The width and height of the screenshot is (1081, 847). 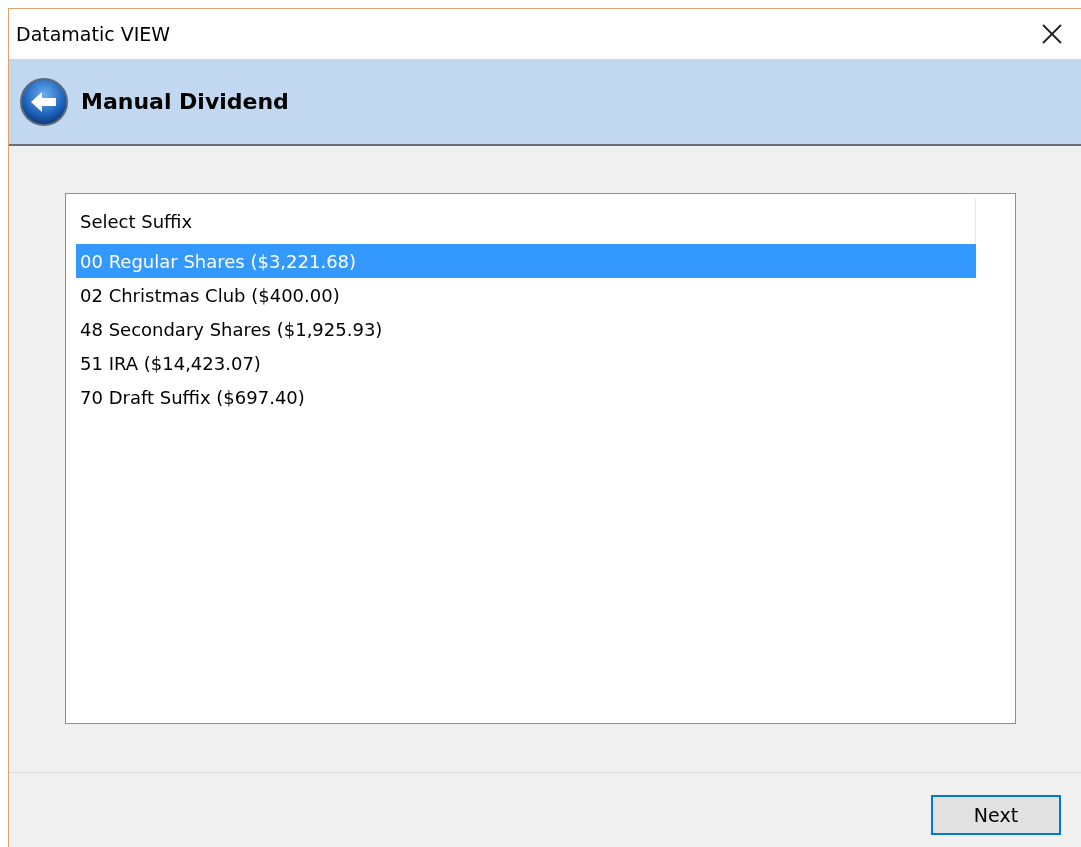 What do you see at coordinates (526, 363) in the screenshot?
I see `list-item: 51 IRA ($14,423.07)` at bounding box center [526, 363].